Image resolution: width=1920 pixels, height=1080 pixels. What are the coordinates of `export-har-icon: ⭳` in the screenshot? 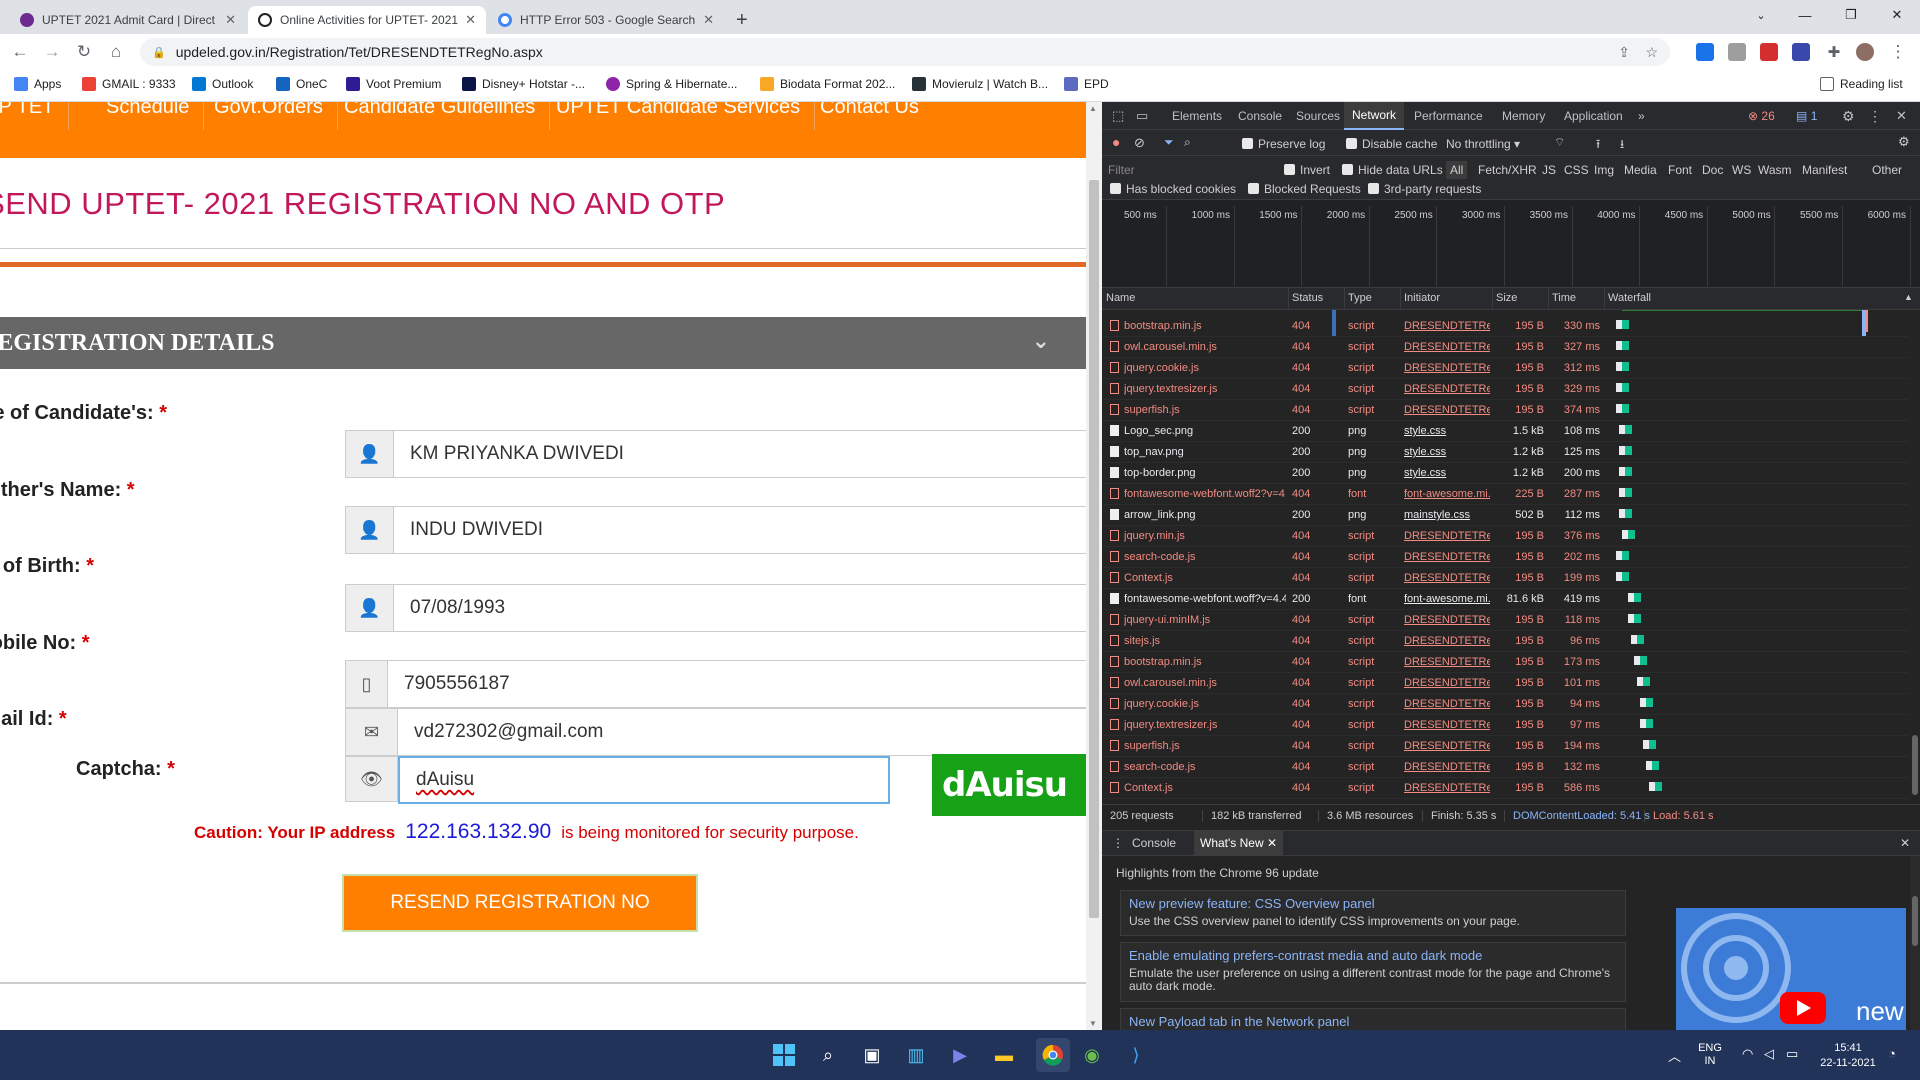 It's located at (1622, 145).